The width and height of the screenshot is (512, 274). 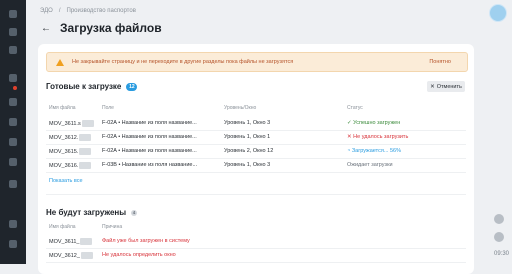 What do you see at coordinates (374, 151) in the screenshot?
I see `status-cell: ◔ Загружается... 56%` at bounding box center [374, 151].